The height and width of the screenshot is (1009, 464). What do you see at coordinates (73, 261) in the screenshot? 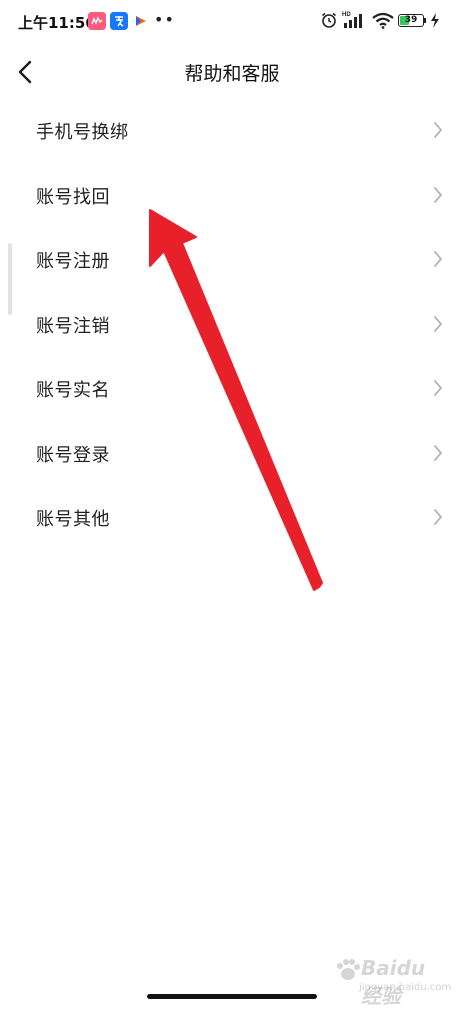
I see `menu-item-label: 账号注册` at bounding box center [73, 261].